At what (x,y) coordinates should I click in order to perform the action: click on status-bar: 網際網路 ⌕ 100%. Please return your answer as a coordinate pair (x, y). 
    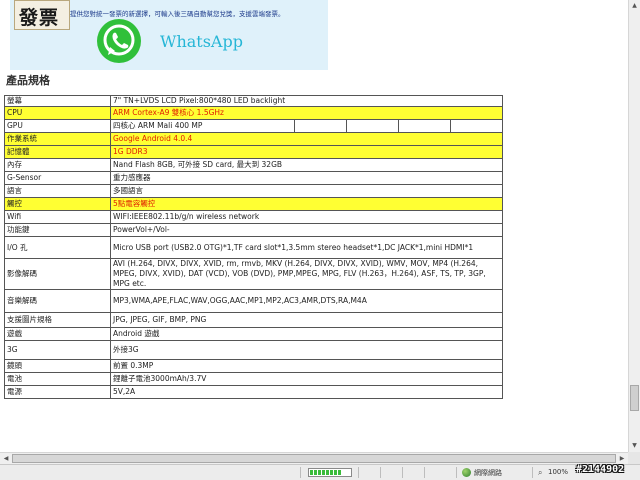
    Looking at the image, I should click on (320, 472).